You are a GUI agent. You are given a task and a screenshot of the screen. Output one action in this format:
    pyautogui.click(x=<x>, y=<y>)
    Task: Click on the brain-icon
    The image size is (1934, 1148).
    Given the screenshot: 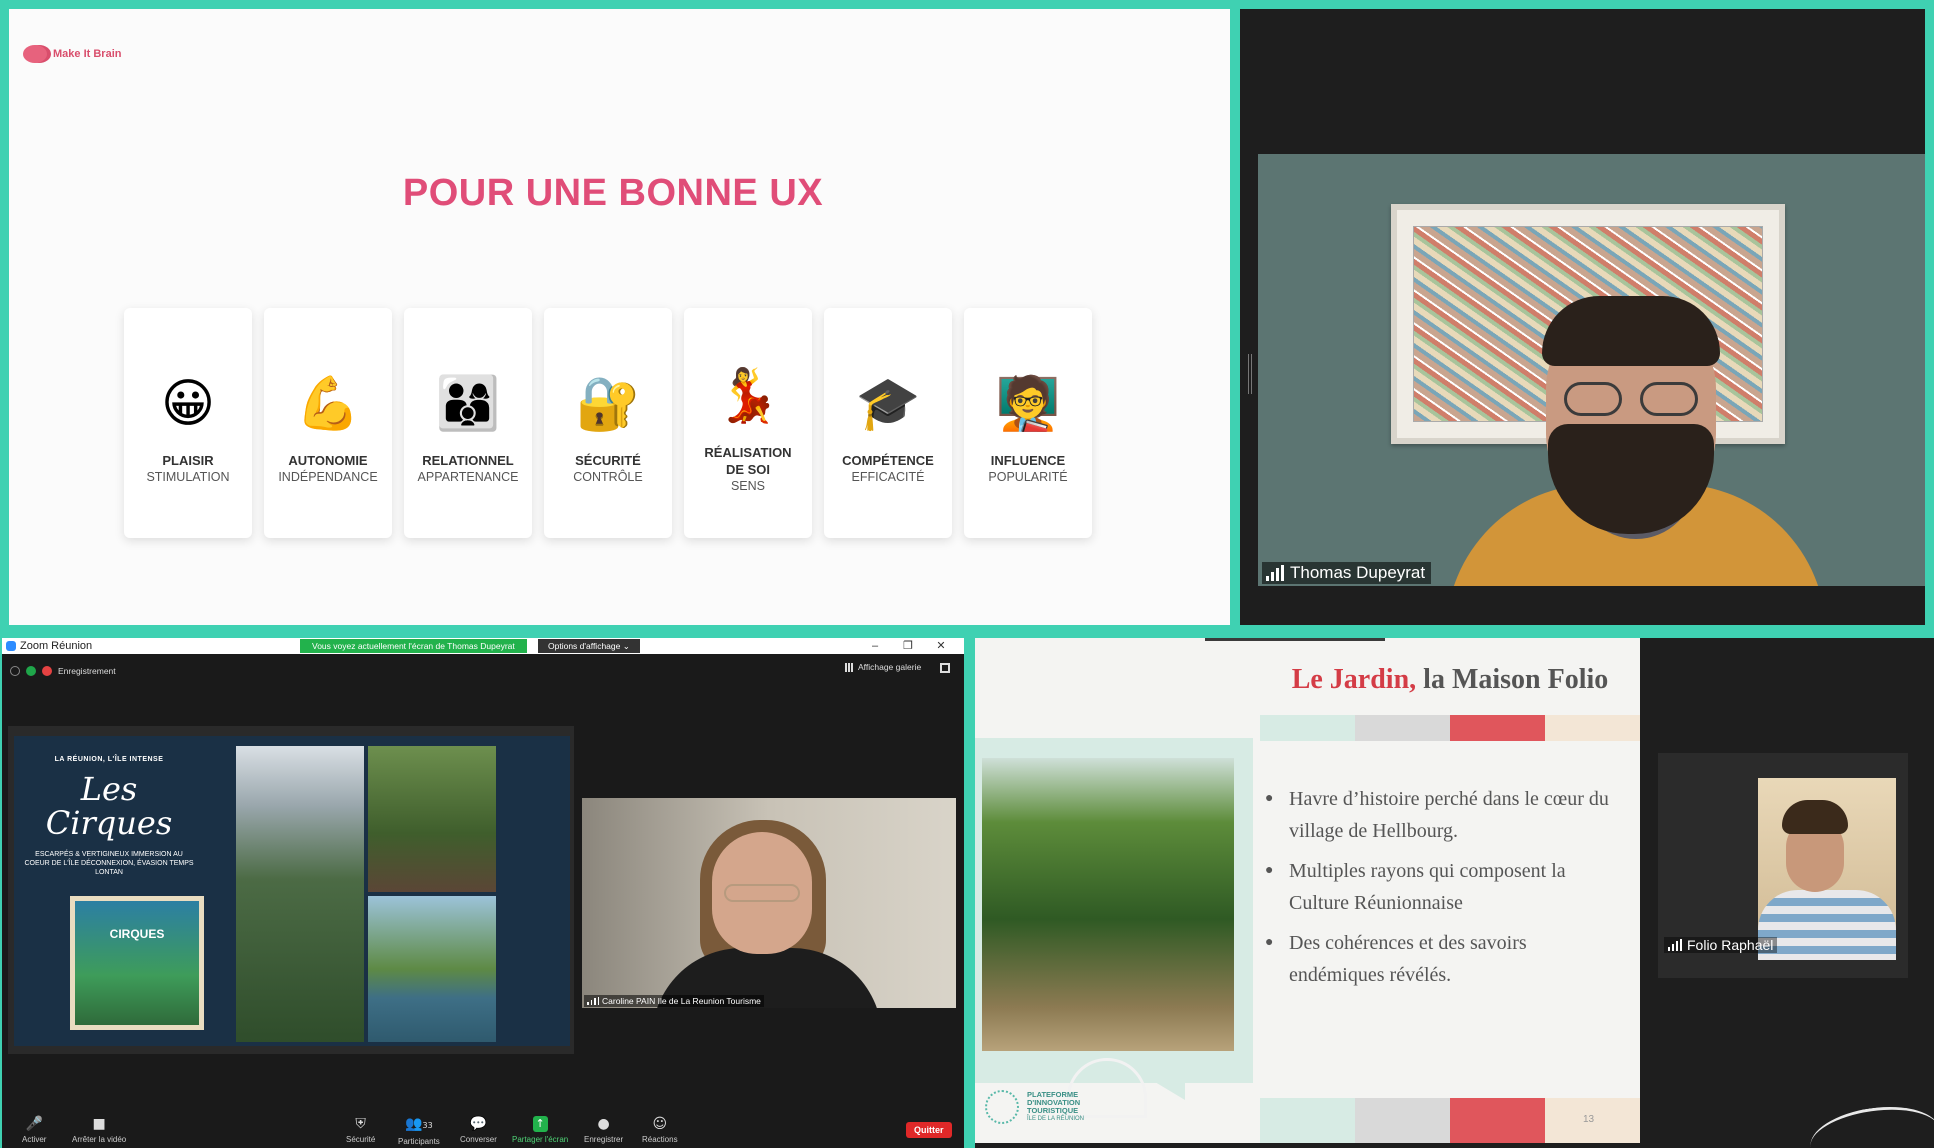 What is the action you would take?
    pyautogui.click(x=35, y=54)
    